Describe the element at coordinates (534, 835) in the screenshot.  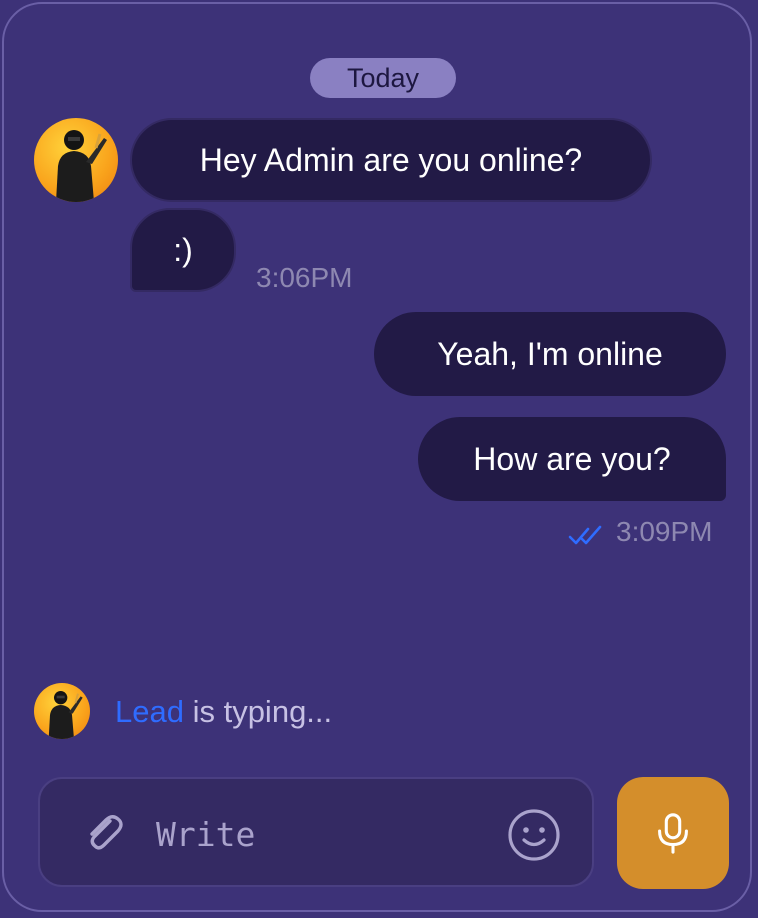
I see `smiley-icon` at that location.